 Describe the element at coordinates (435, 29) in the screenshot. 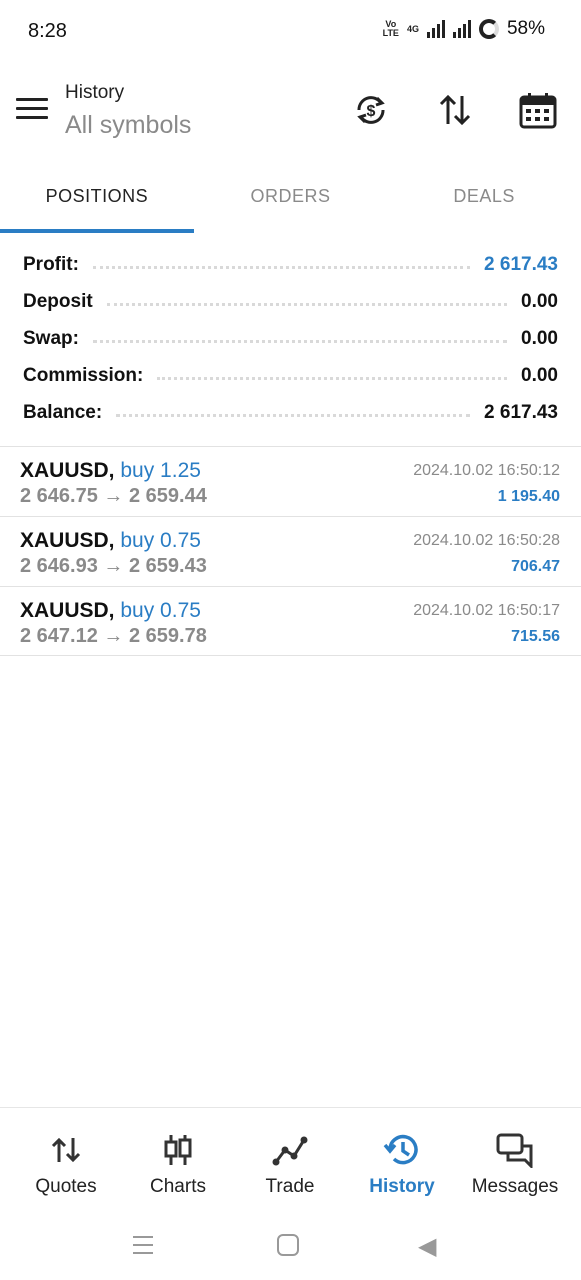

I see `signal-icon` at that location.